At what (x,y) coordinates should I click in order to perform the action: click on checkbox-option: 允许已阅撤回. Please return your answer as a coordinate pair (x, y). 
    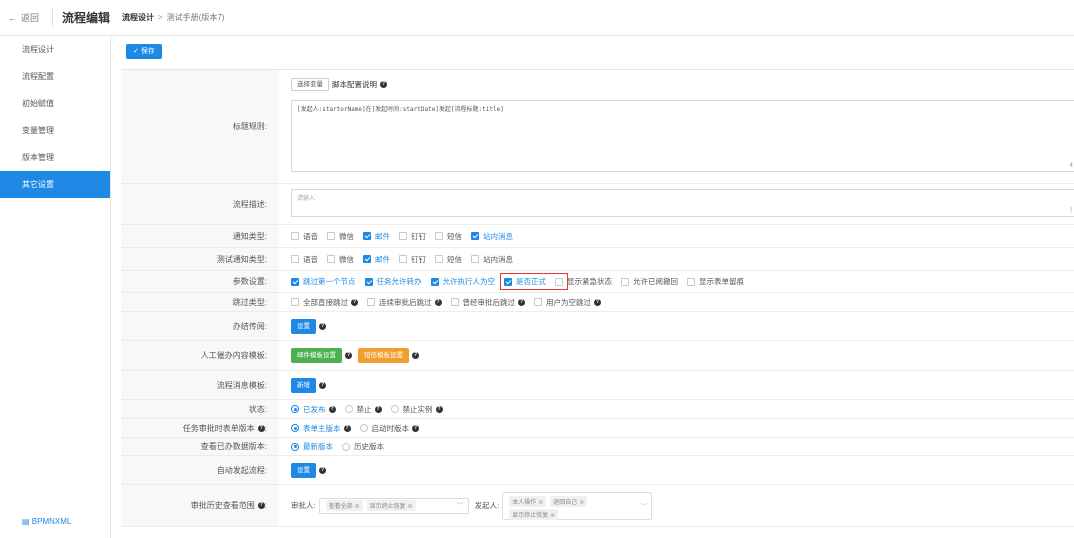
    Looking at the image, I should click on (649, 281).